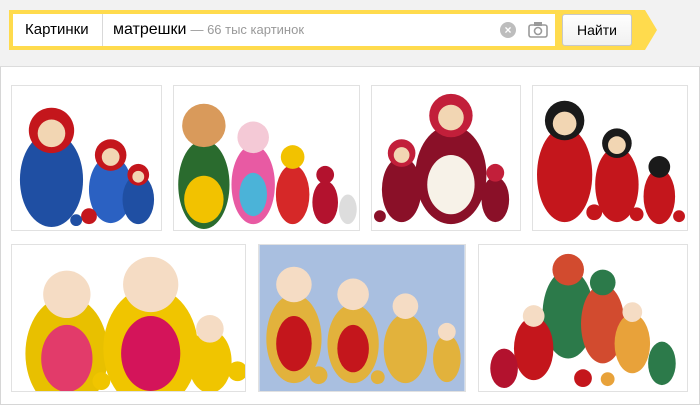 The image size is (700, 405). I want to click on query-text: матрешки — 66 тыс картинок, so click(208, 30).